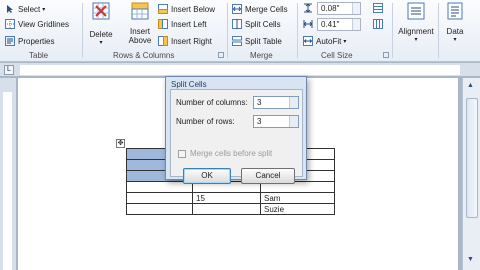  Describe the element at coordinates (472, 158) in the screenshot. I see `scrollbar-thumb` at that location.